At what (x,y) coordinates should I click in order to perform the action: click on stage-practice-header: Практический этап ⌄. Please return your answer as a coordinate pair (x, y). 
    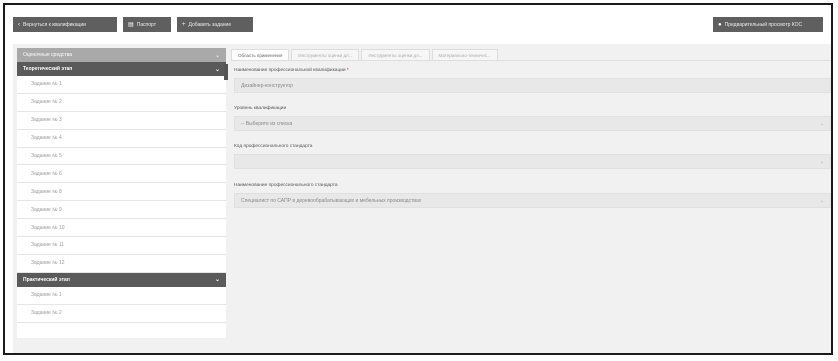
    Looking at the image, I should click on (121, 279).